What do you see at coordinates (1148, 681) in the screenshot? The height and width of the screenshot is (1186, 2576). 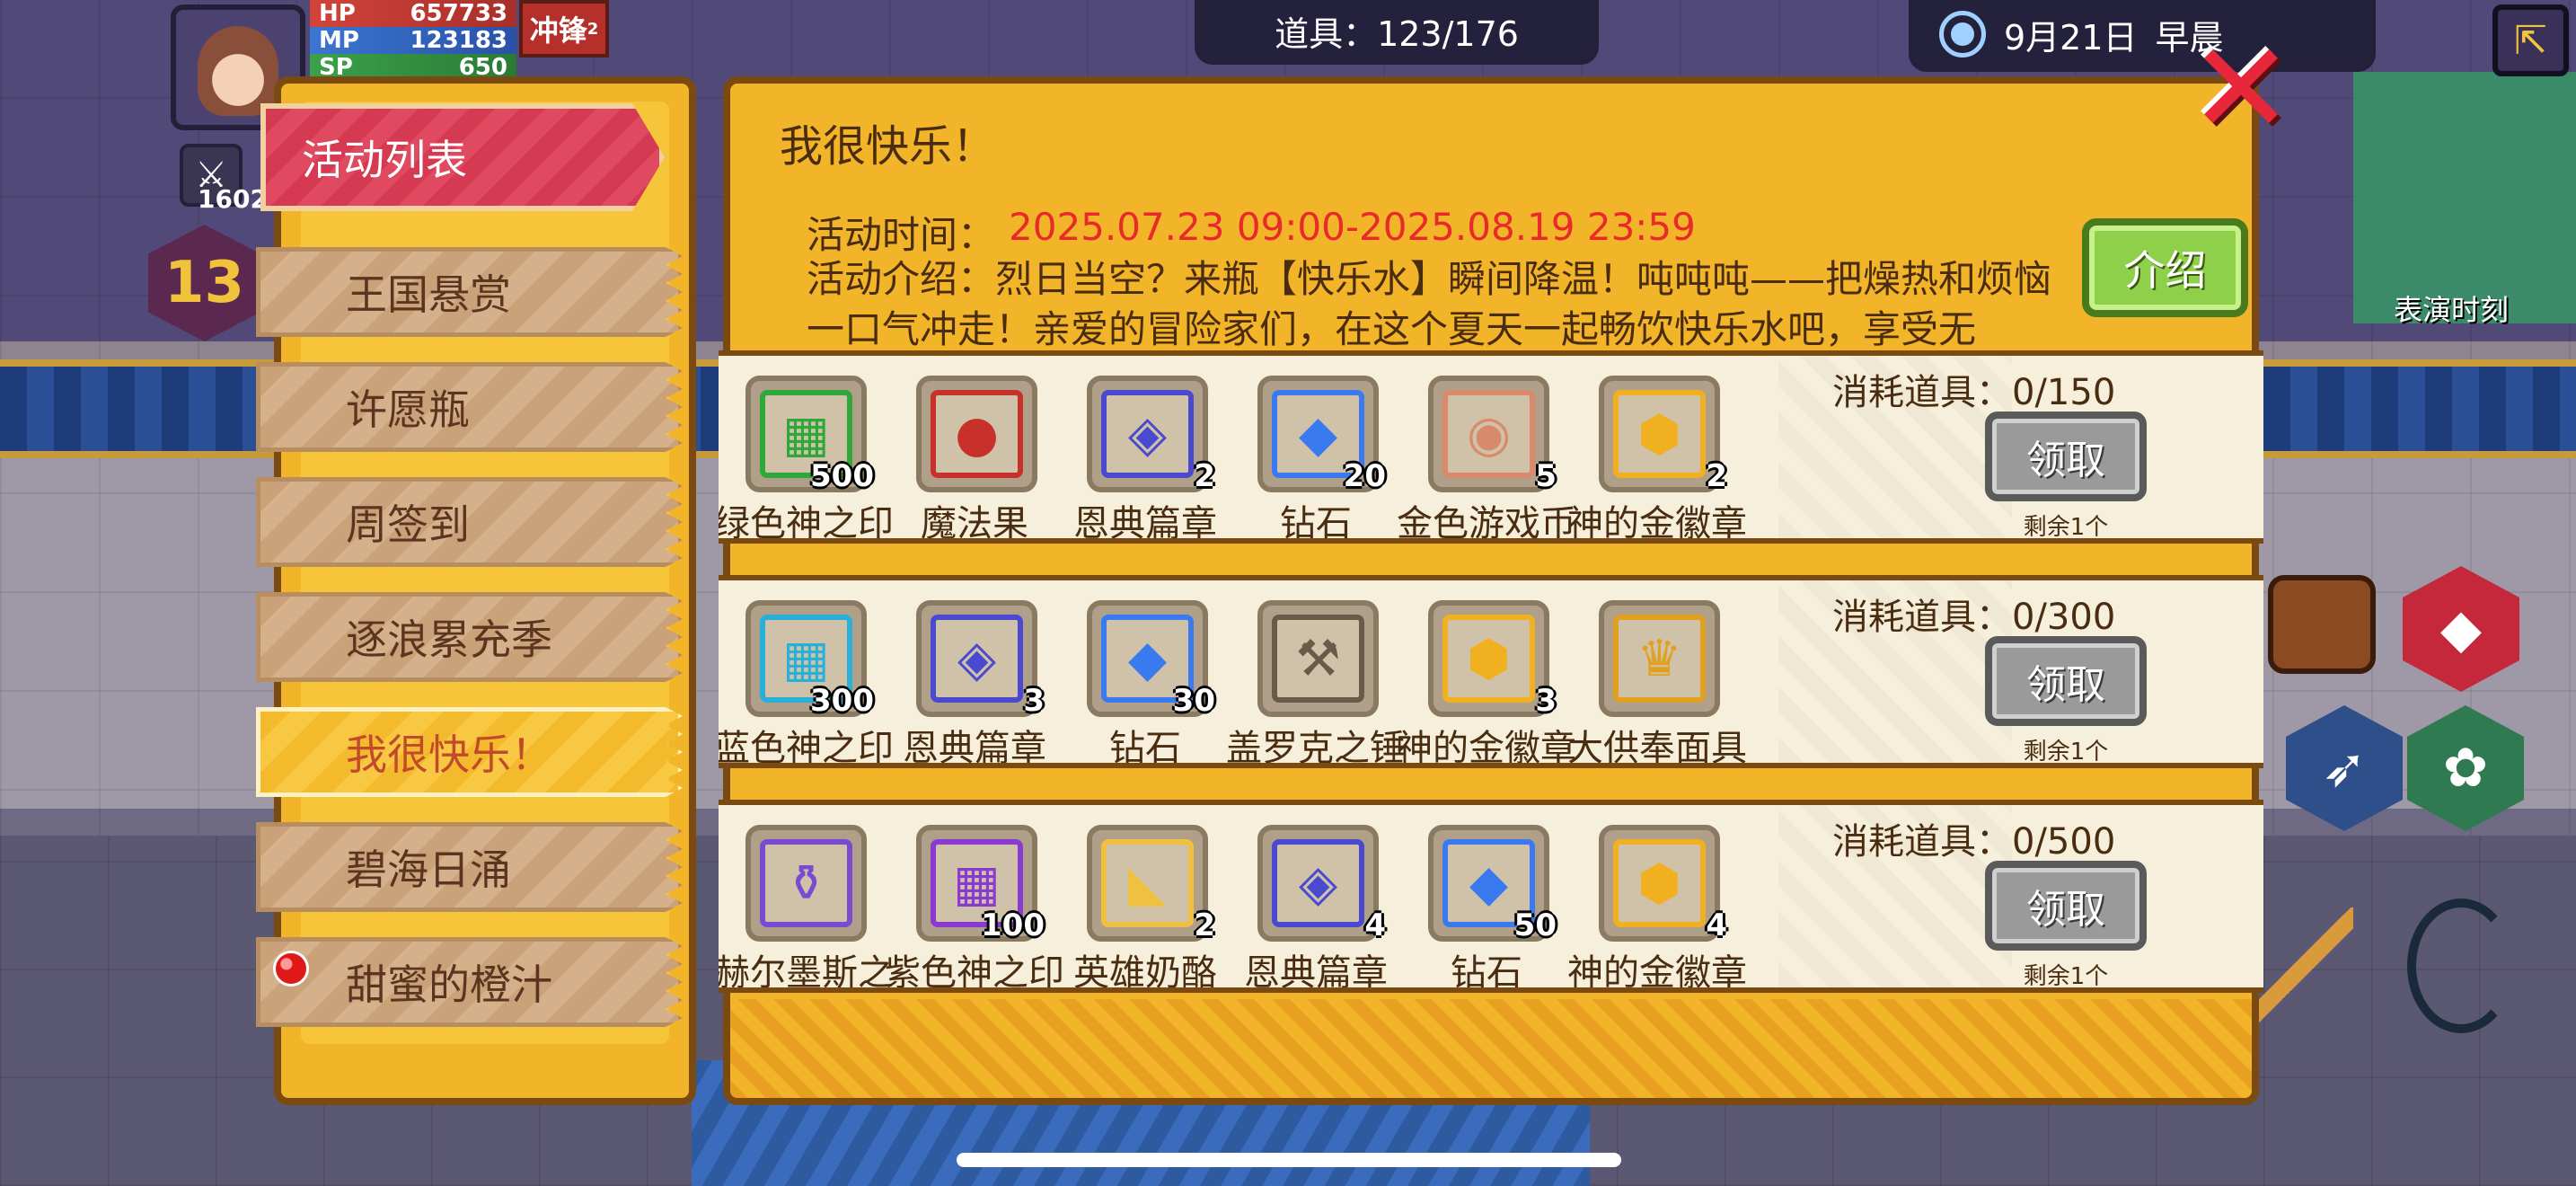 I see `reward-item: ◆ 30 钻石` at bounding box center [1148, 681].